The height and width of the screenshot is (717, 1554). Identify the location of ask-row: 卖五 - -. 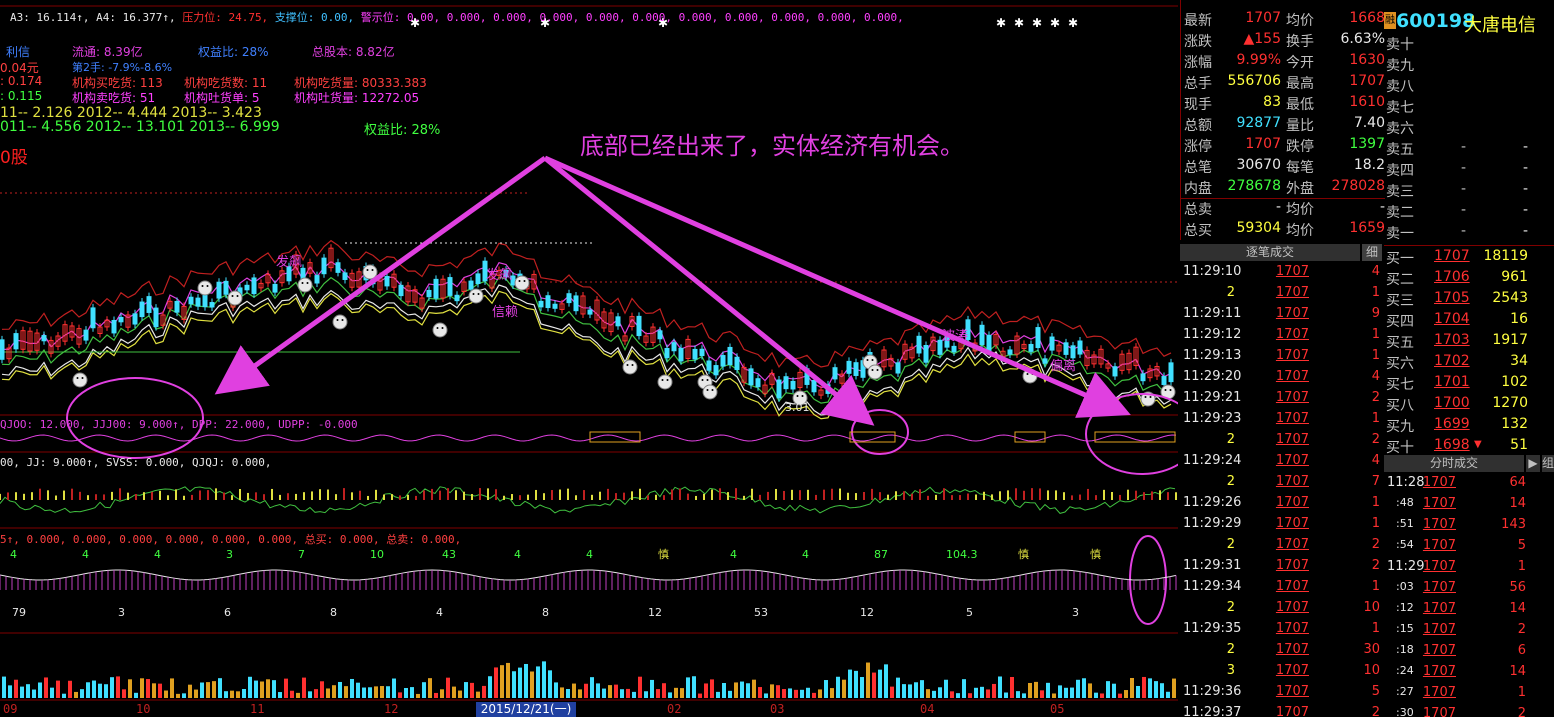
(1469, 149).